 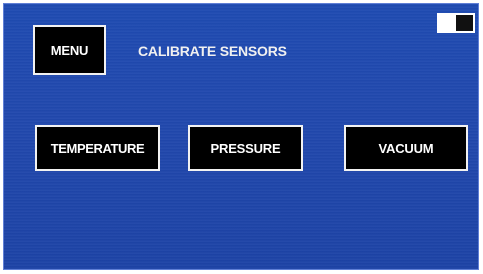 What do you see at coordinates (69, 50) in the screenshot?
I see `menu-button: MENU` at bounding box center [69, 50].